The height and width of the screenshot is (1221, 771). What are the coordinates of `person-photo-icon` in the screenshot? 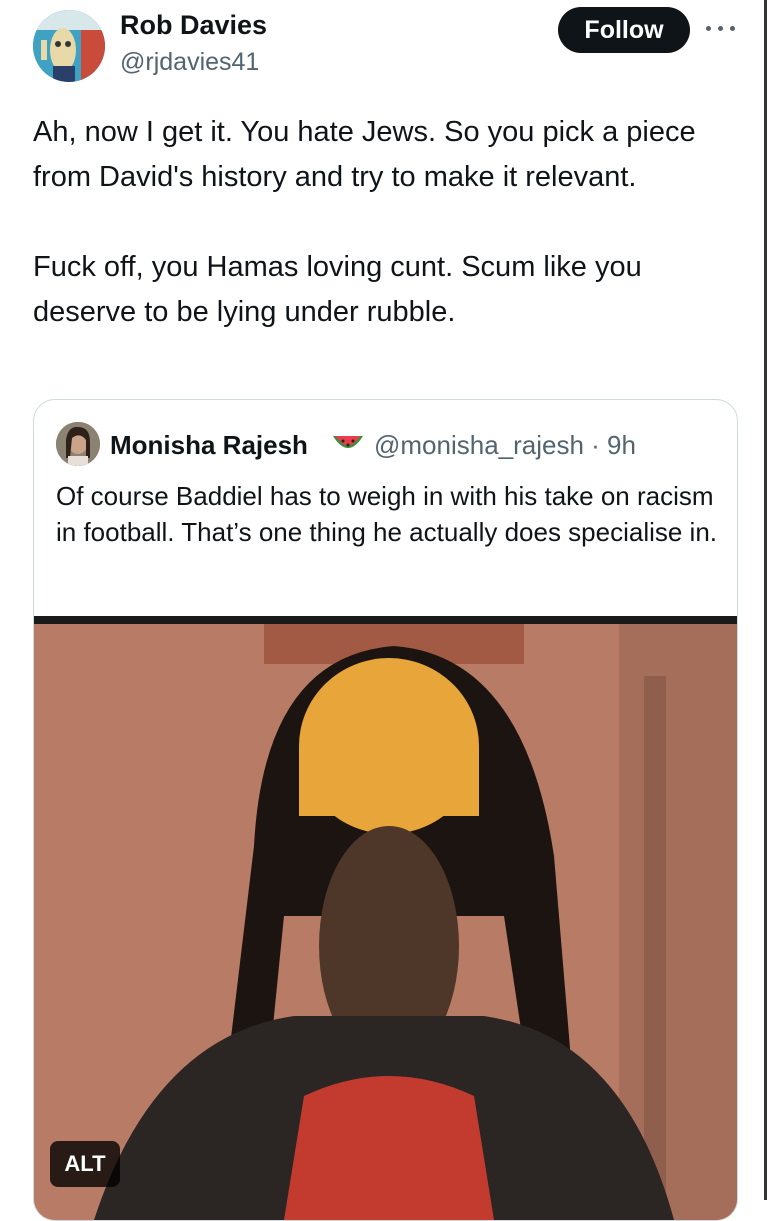 It's located at (78, 444).